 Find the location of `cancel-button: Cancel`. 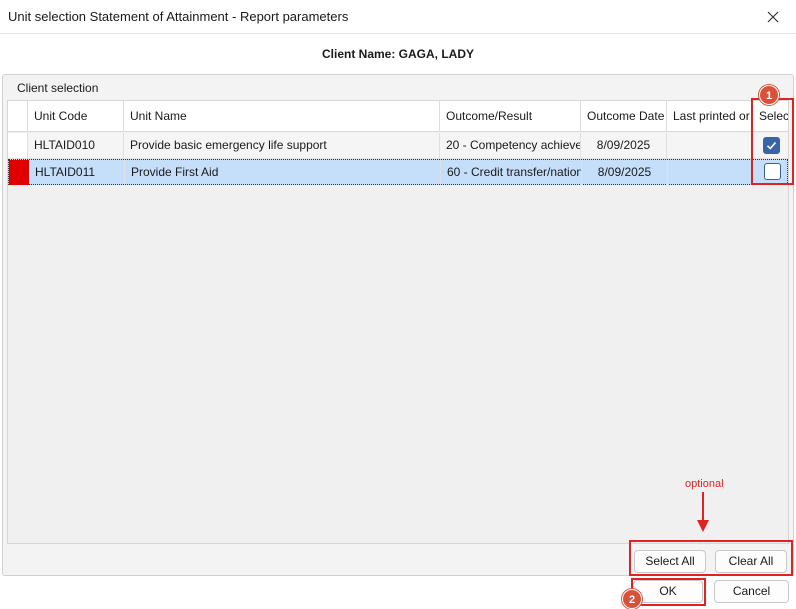

cancel-button: Cancel is located at coordinates (751, 591).